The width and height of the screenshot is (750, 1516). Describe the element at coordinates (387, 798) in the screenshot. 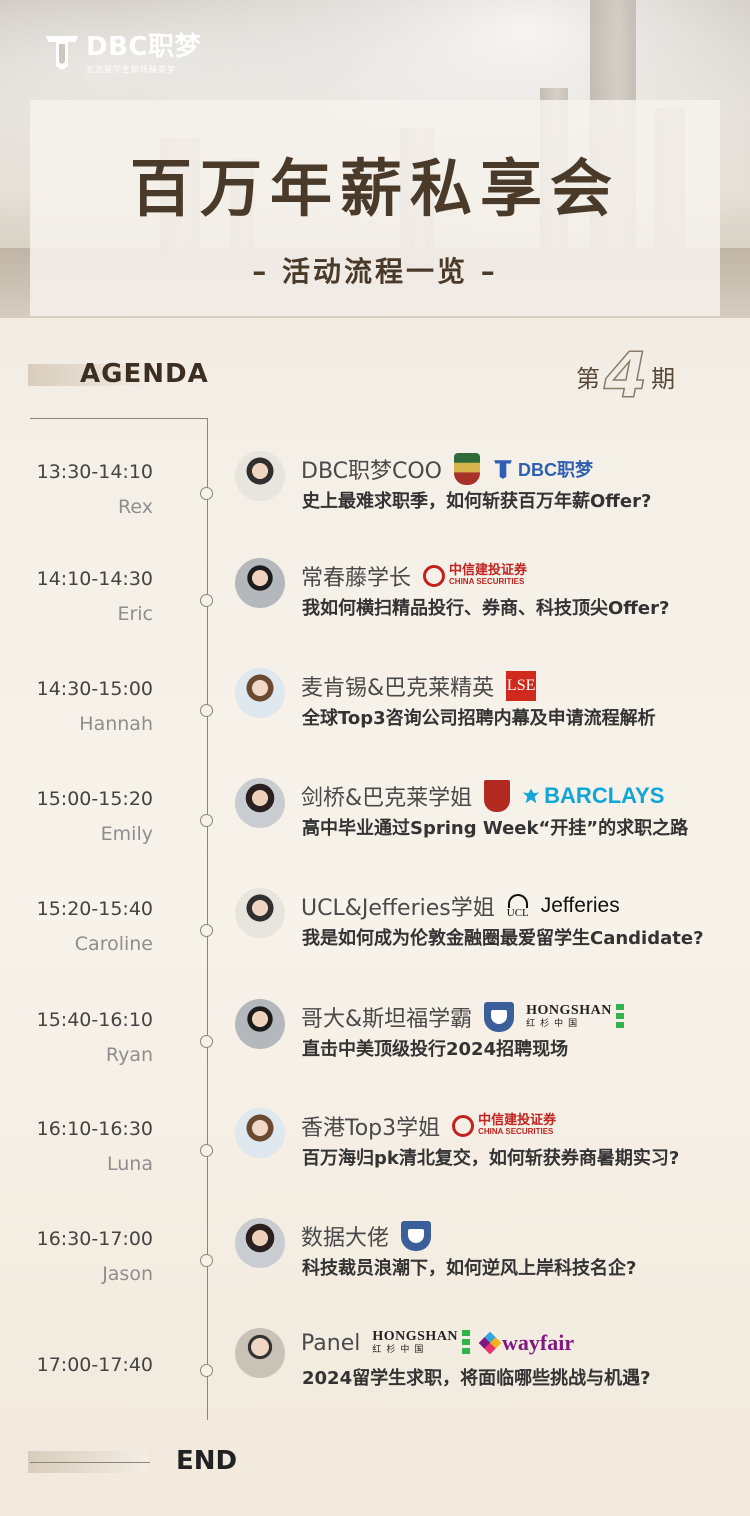

I see `speaker-title: 剑桥&巴克莱学姐` at that location.